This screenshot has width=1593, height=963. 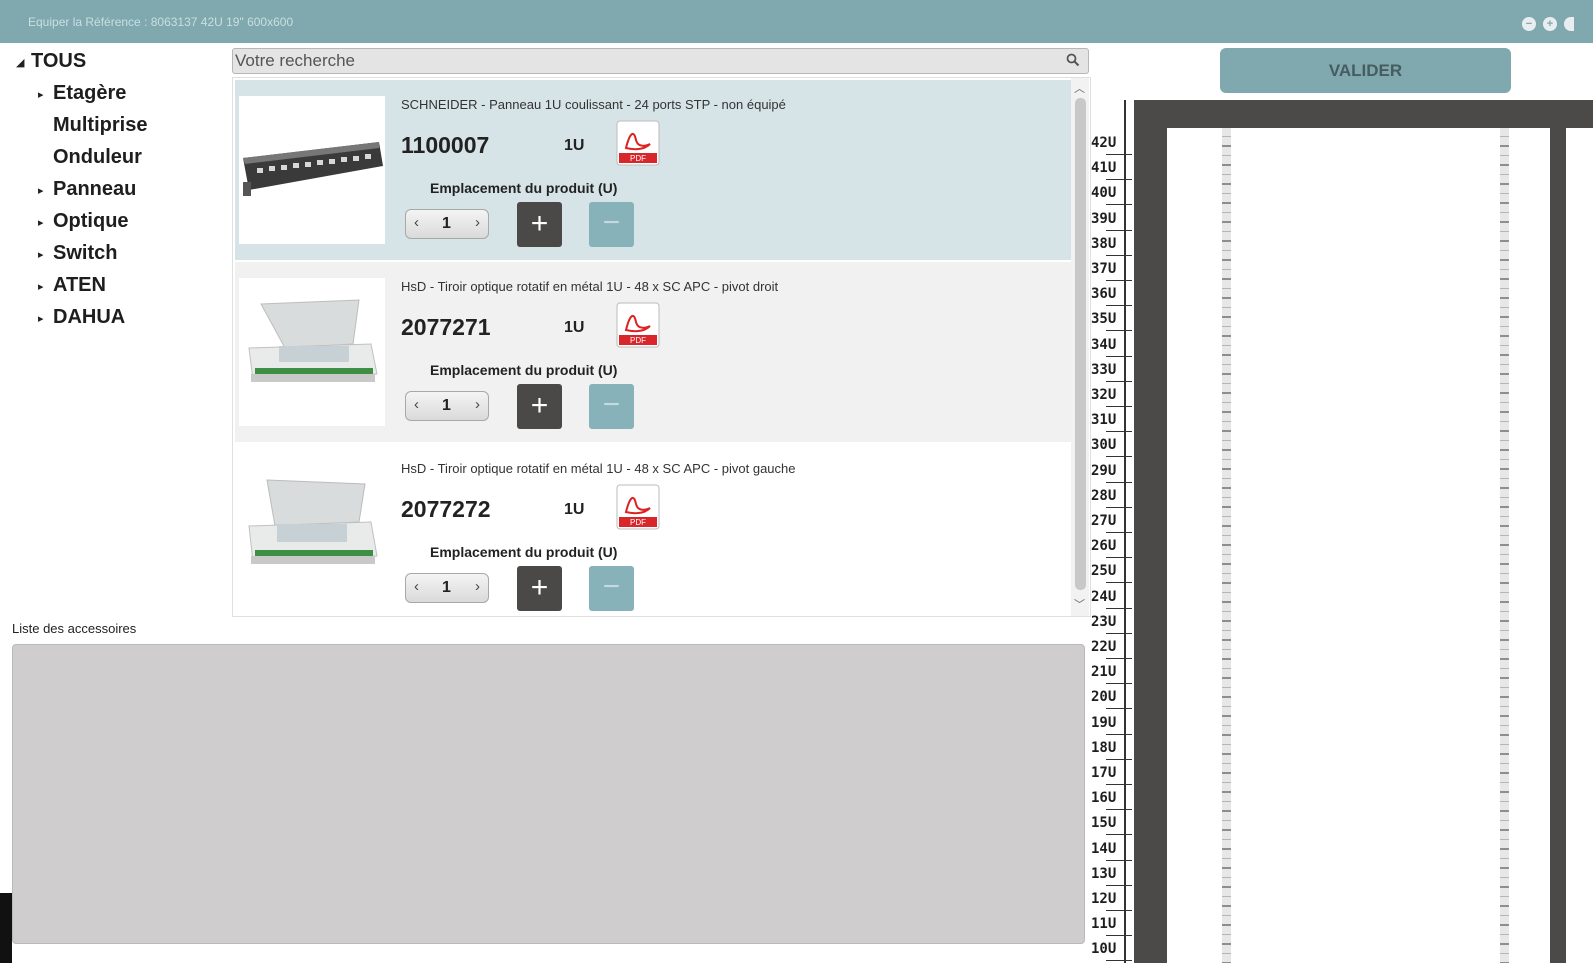 What do you see at coordinates (1569, 24) in the screenshot?
I see `close-icon` at bounding box center [1569, 24].